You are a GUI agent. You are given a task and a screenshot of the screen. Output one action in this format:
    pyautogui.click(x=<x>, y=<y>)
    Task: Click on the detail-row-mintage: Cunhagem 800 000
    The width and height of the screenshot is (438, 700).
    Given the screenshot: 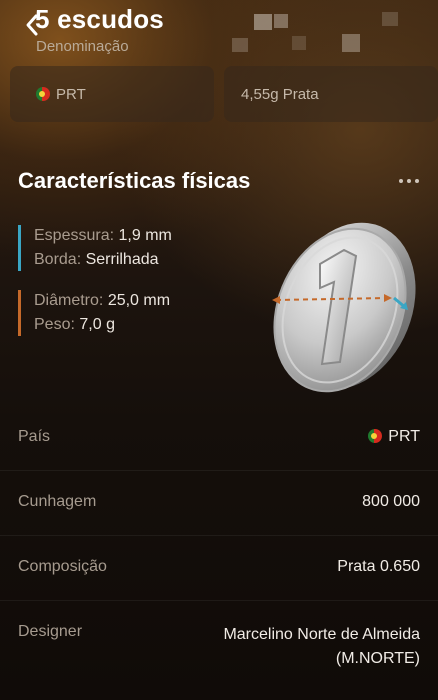 What is the action you would take?
    pyautogui.click(x=219, y=503)
    